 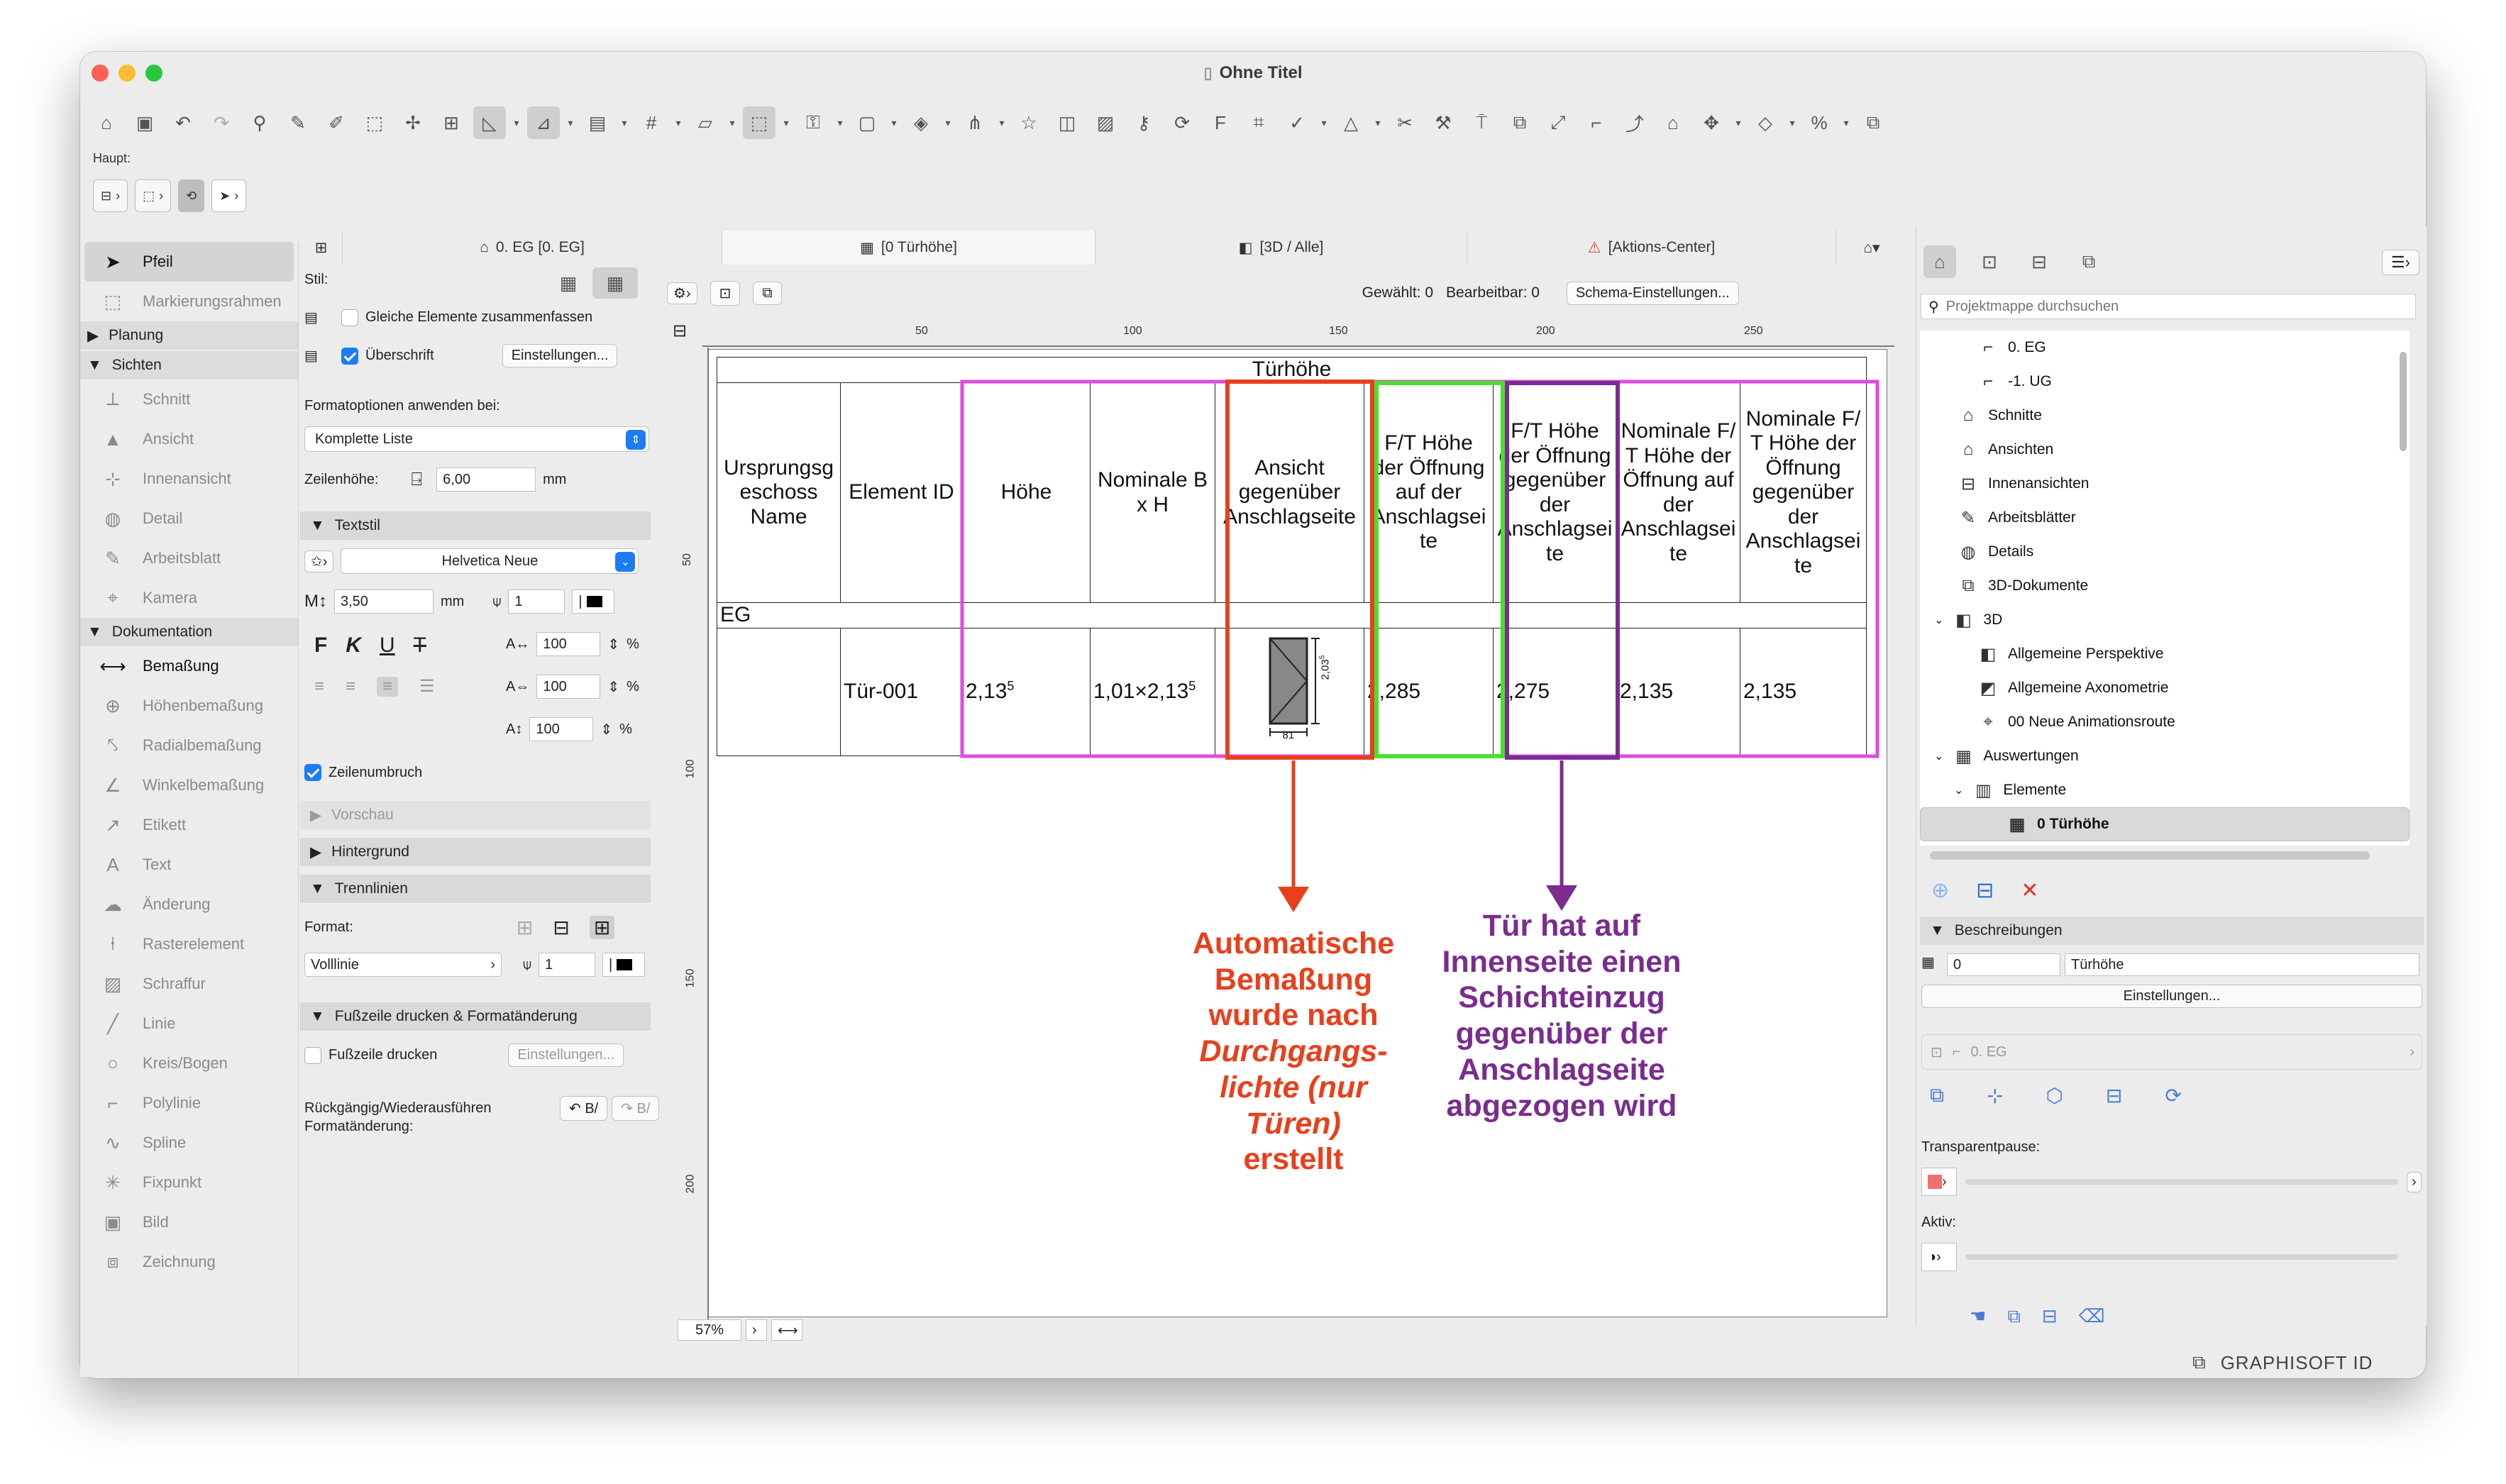 What do you see at coordinates (189, 825) in the screenshot?
I see `tool-etikett: ↗ Etikett` at bounding box center [189, 825].